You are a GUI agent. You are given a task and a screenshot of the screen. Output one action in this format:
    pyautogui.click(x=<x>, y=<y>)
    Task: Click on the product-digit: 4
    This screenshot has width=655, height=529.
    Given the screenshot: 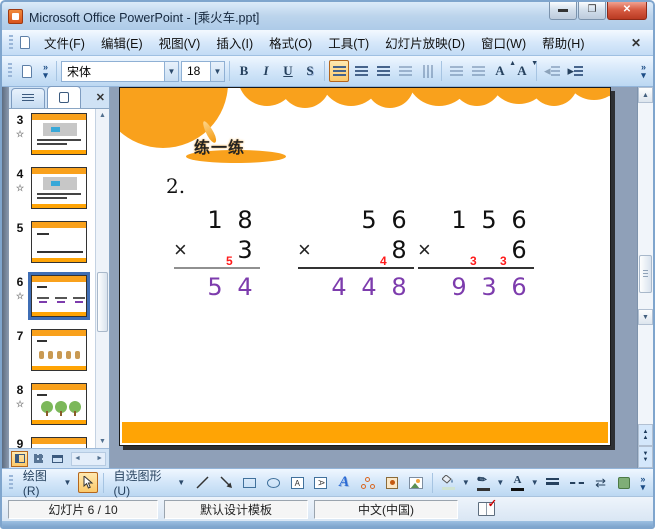 What is the action you would take?
    pyautogui.click(x=339, y=287)
    